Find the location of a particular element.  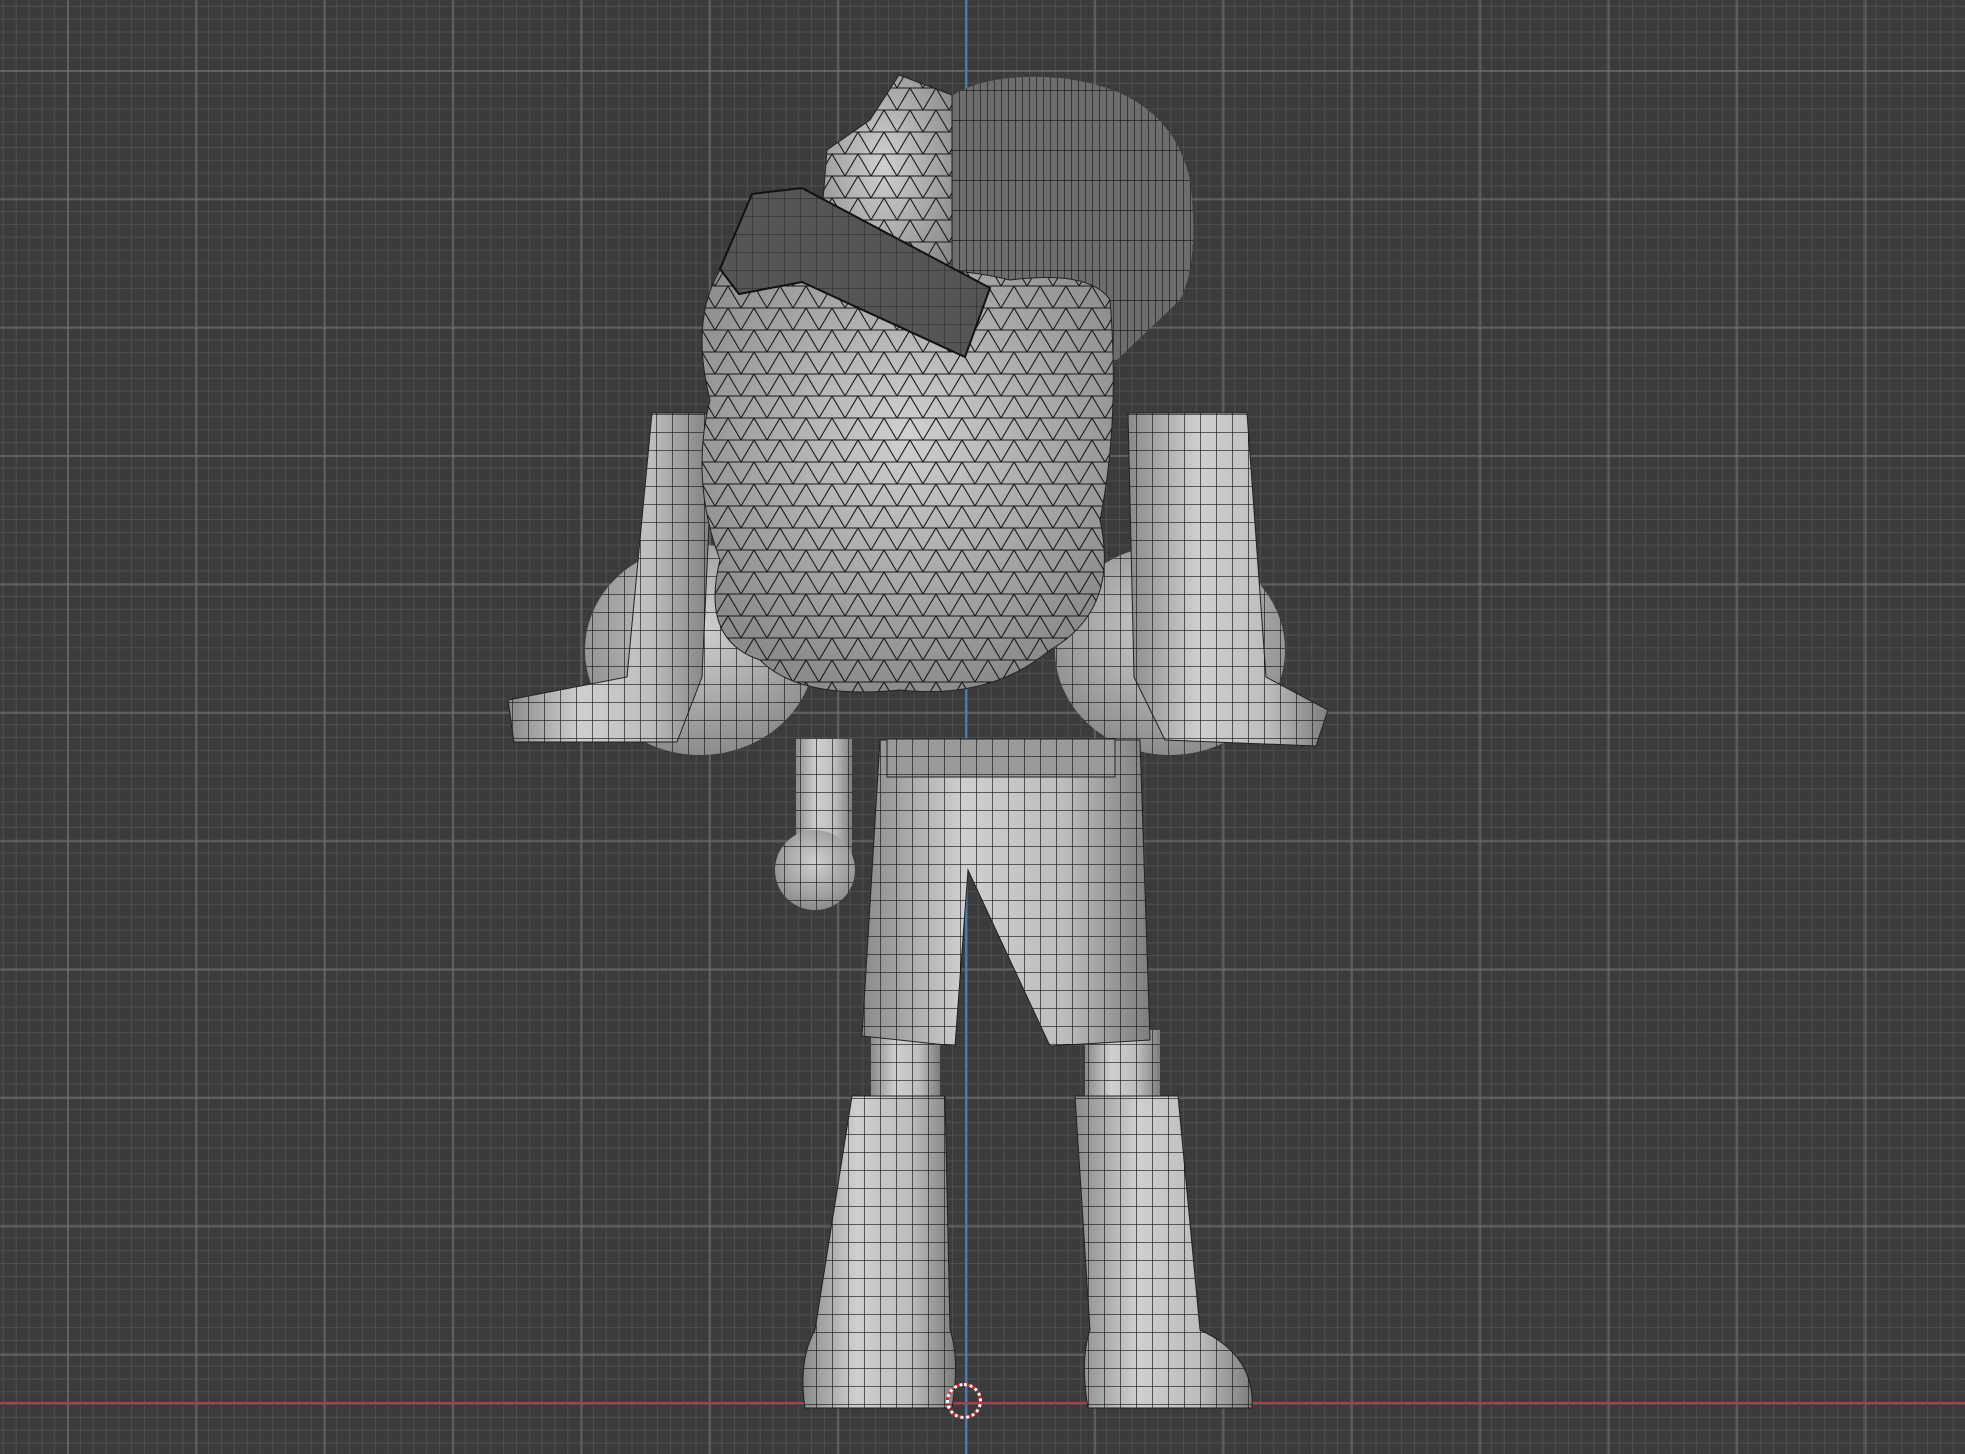

fist-mesh is located at coordinates (815, 824).